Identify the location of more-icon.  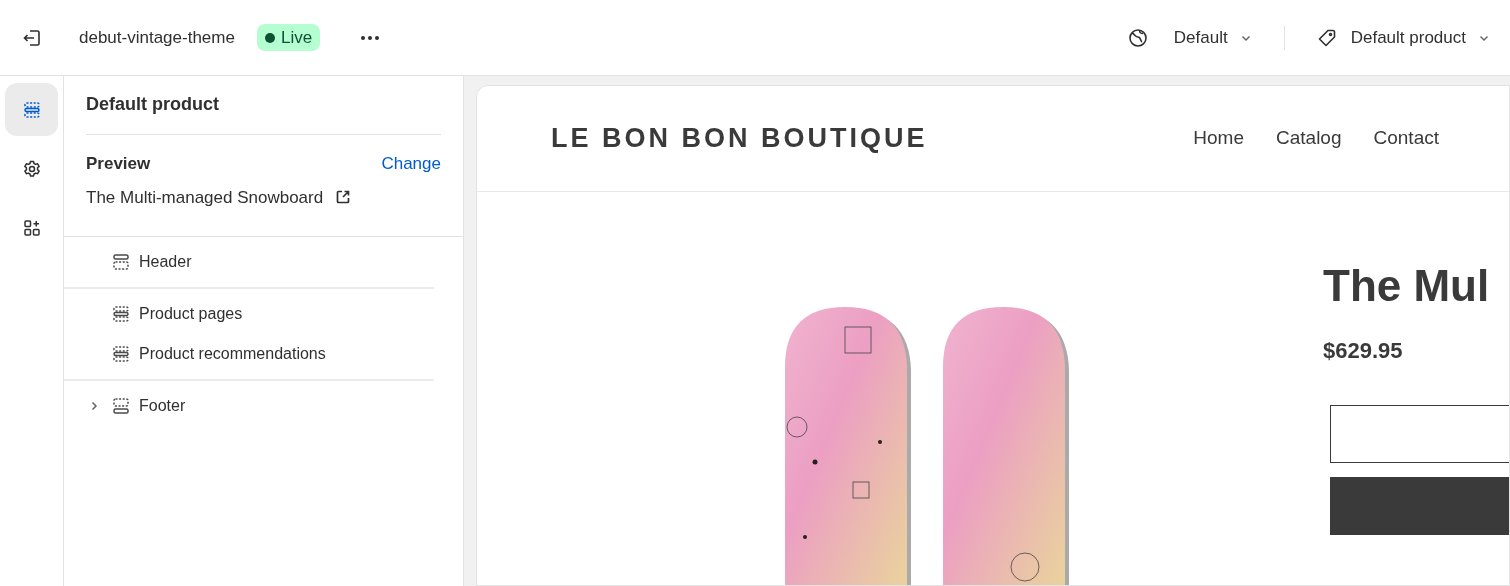
(370, 37).